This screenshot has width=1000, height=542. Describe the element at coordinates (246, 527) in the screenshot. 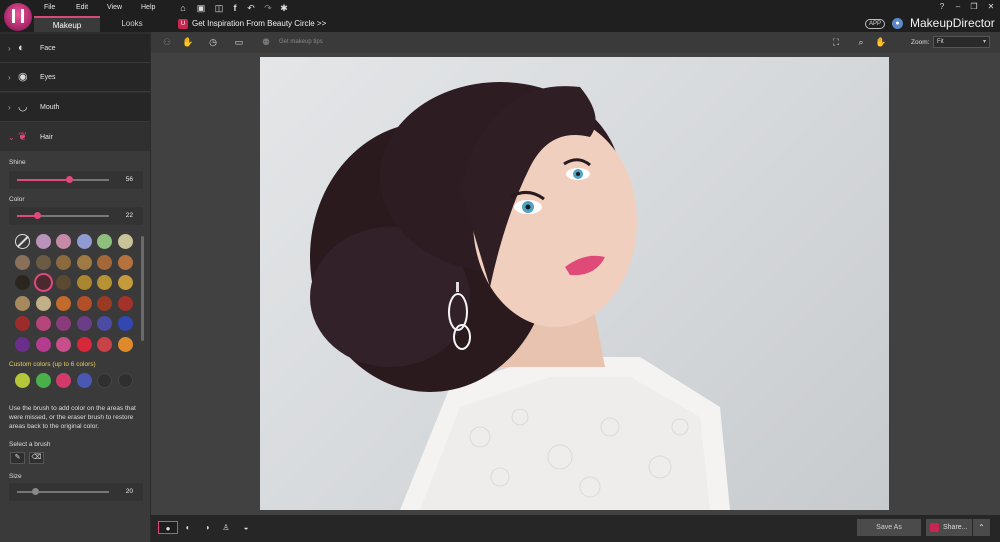

I see `layers-icon: ◒` at that location.